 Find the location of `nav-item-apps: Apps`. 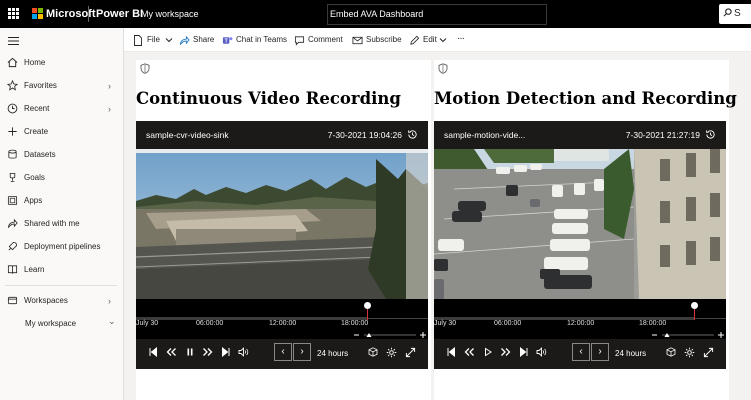

nav-item-apps: Apps is located at coordinates (62, 201).